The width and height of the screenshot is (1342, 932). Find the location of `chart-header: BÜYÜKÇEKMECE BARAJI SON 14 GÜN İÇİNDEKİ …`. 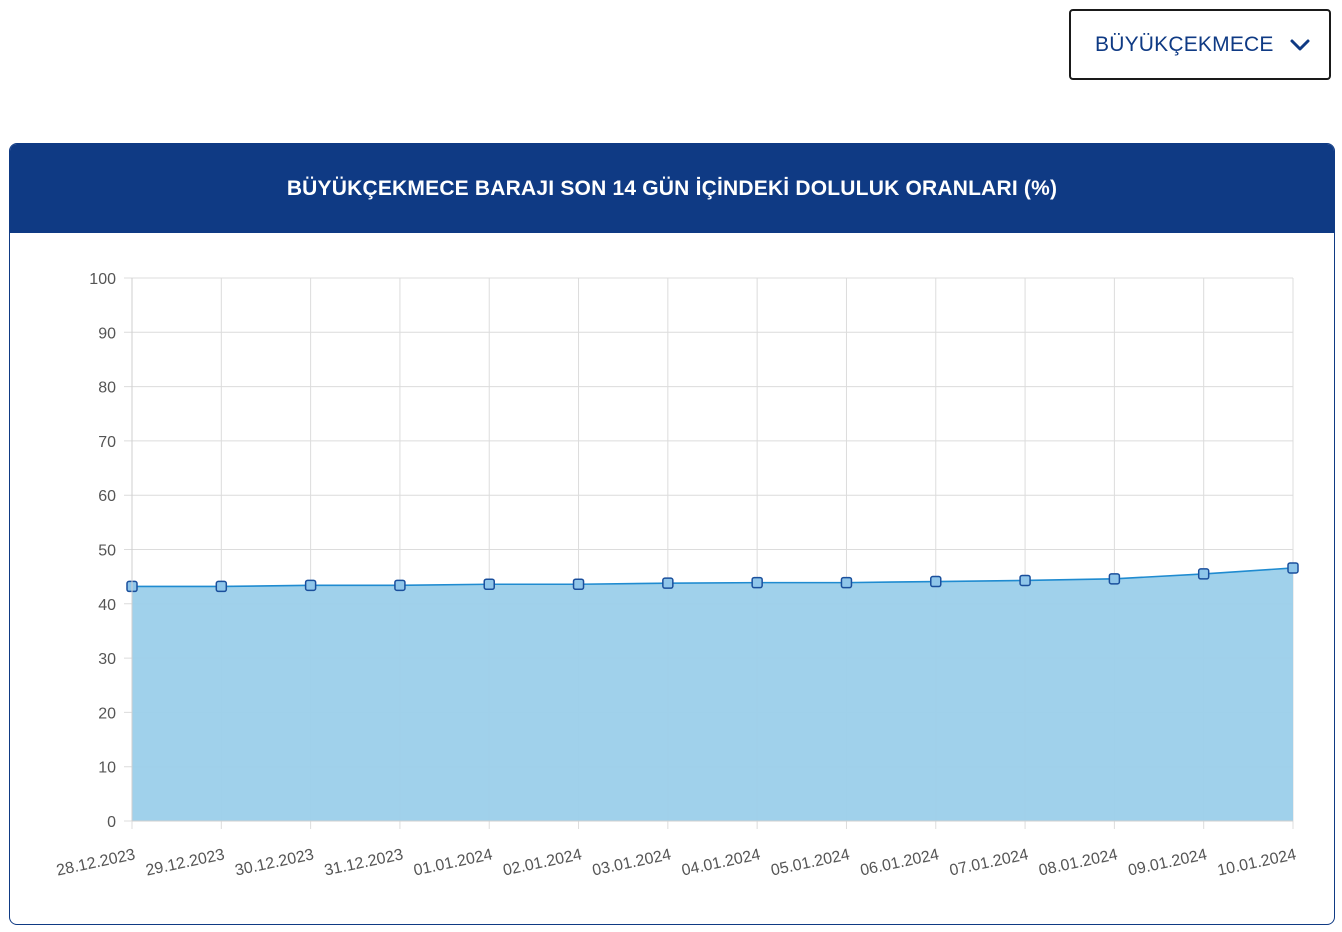

chart-header: BÜYÜKÇEKMECE BARAJI SON 14 GÜN İÇİNDEKİ … is located at coordinates (672, 188).